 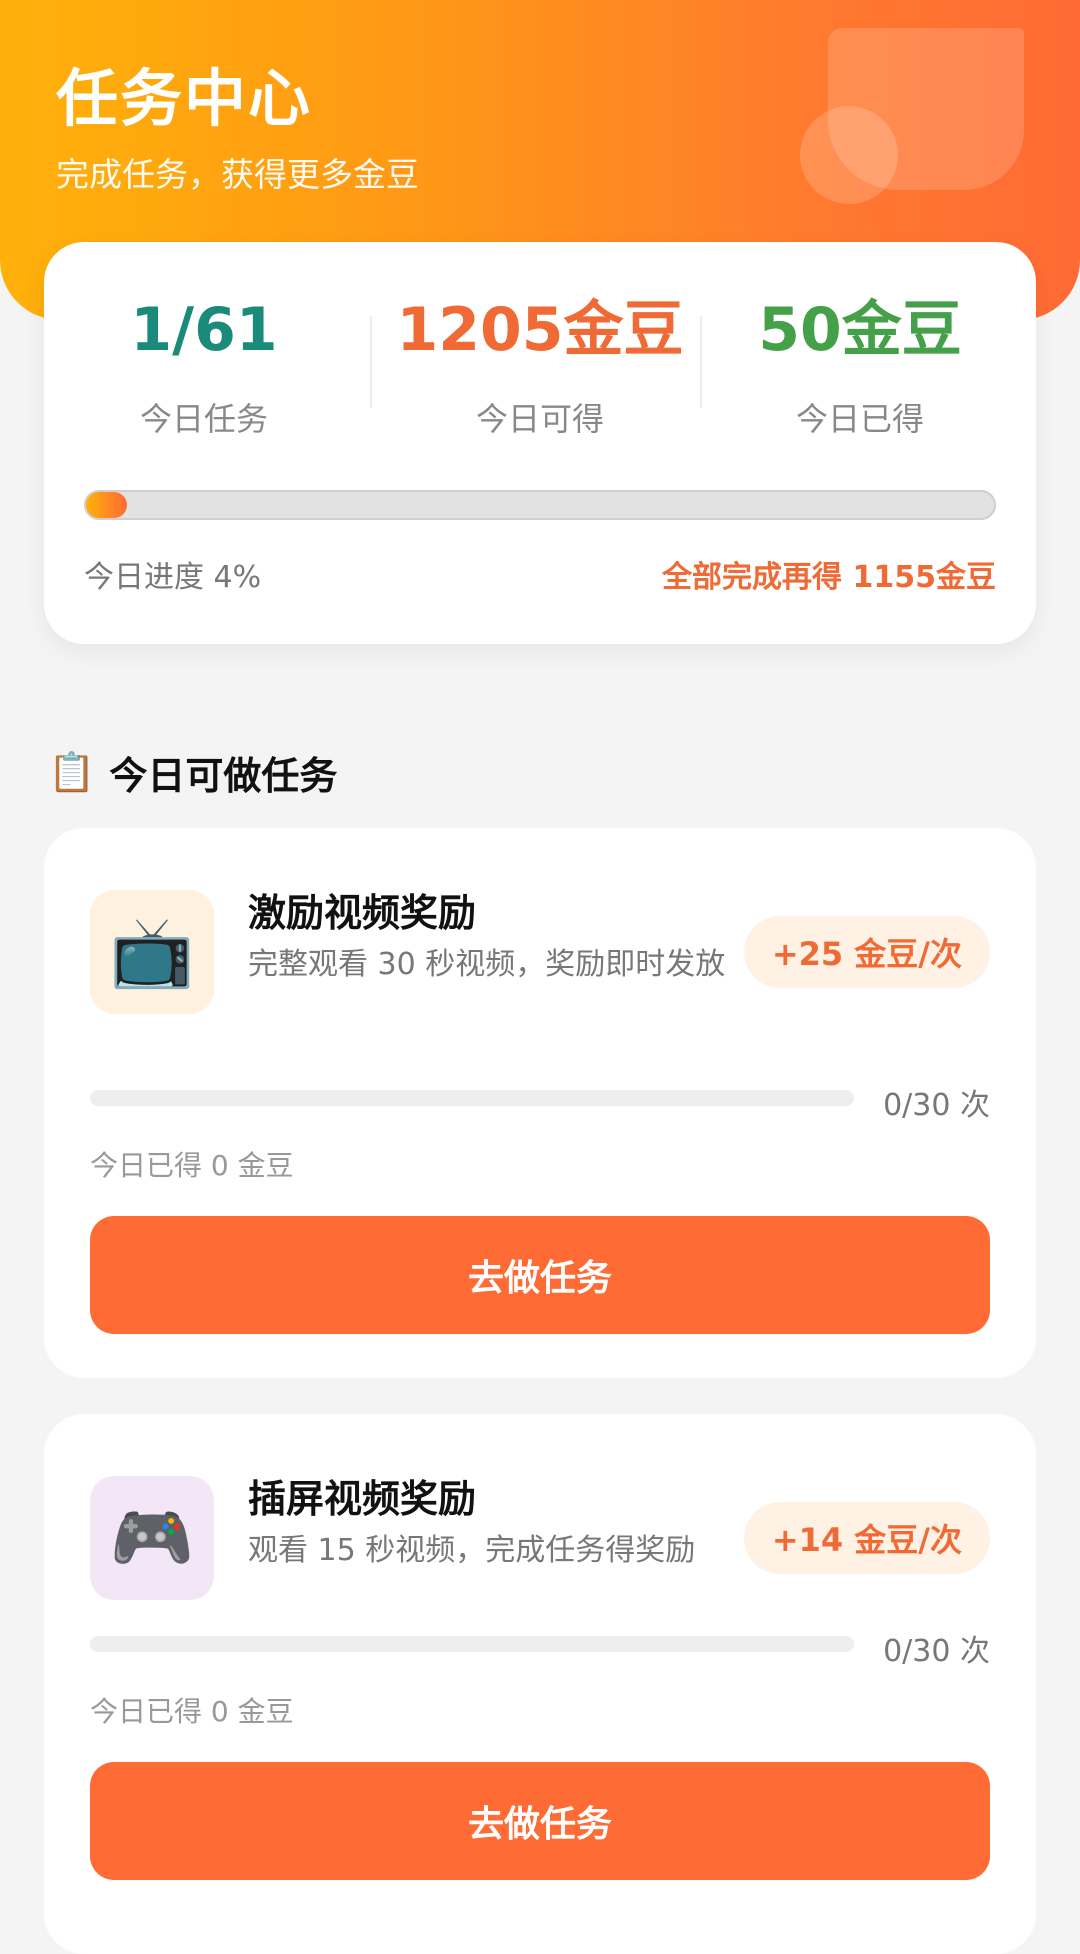 I want to click on section-title-text: 今日可做任务, so click(x=223, y=776).